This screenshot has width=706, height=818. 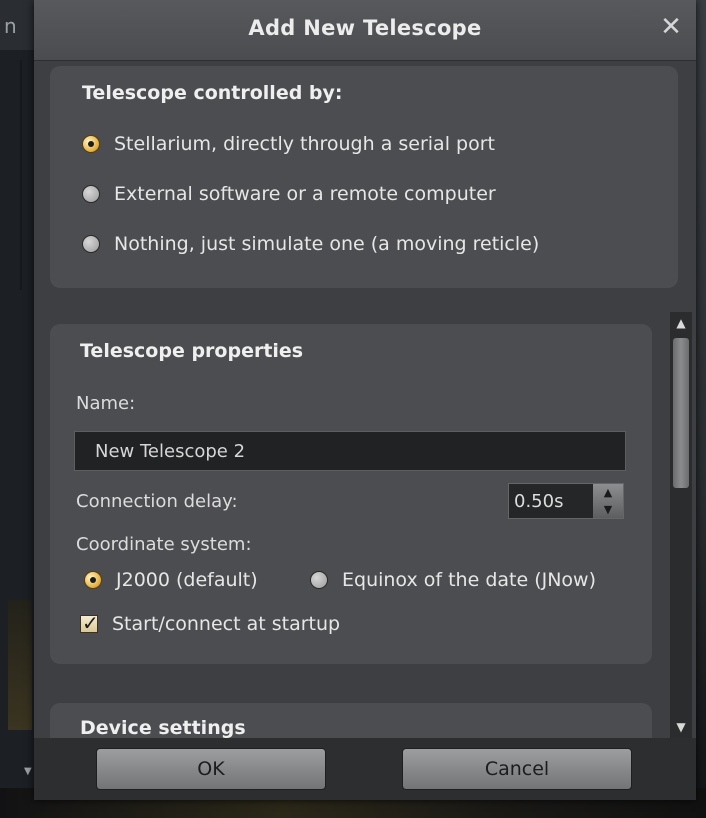 I want to click on chevron-down-icon: ▼, so click(x=608, y=509).